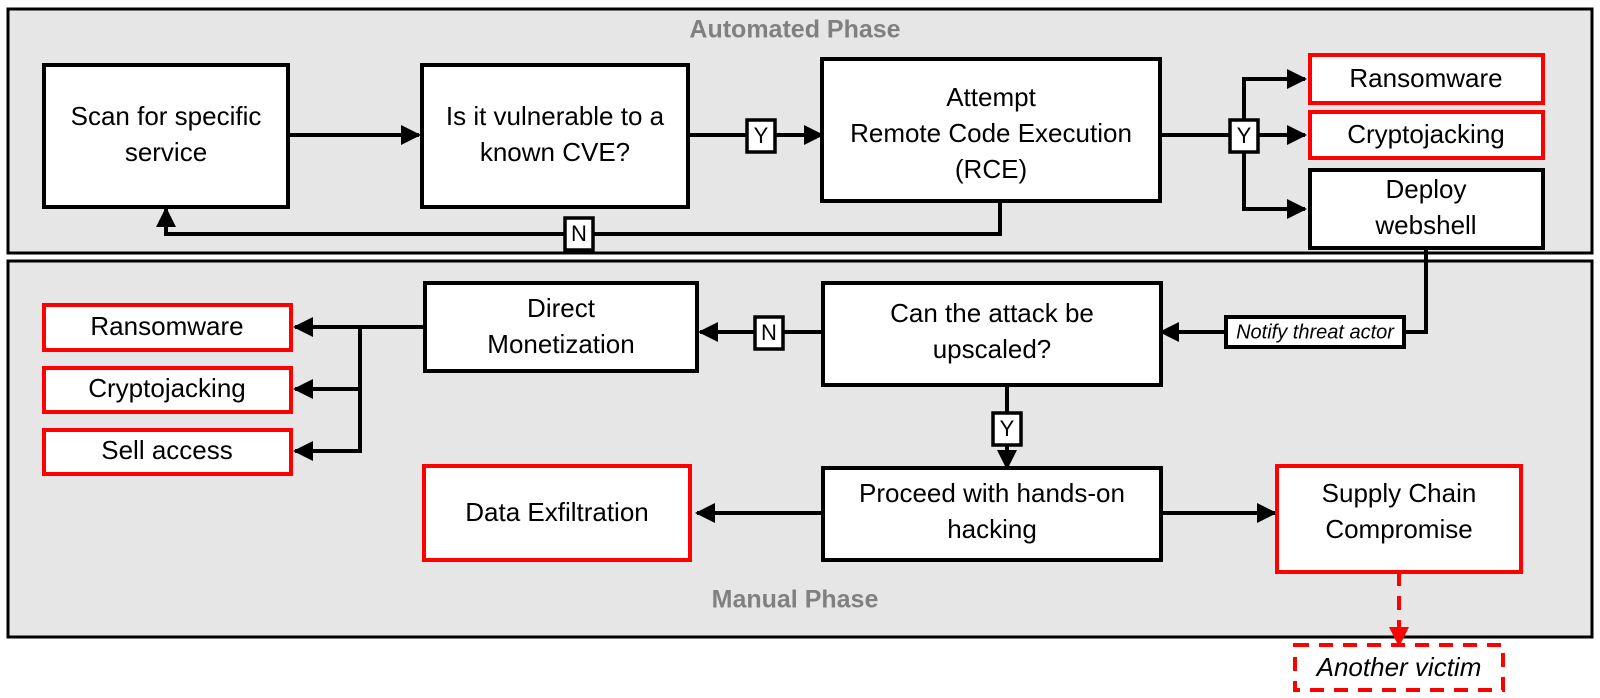 This screenshot has width=1600, height=698. What do you see at coordinates (1244, 135) in the screenshot?
I see `edge-tag-rce-yes: Y` at bounding box center [1244, 135].